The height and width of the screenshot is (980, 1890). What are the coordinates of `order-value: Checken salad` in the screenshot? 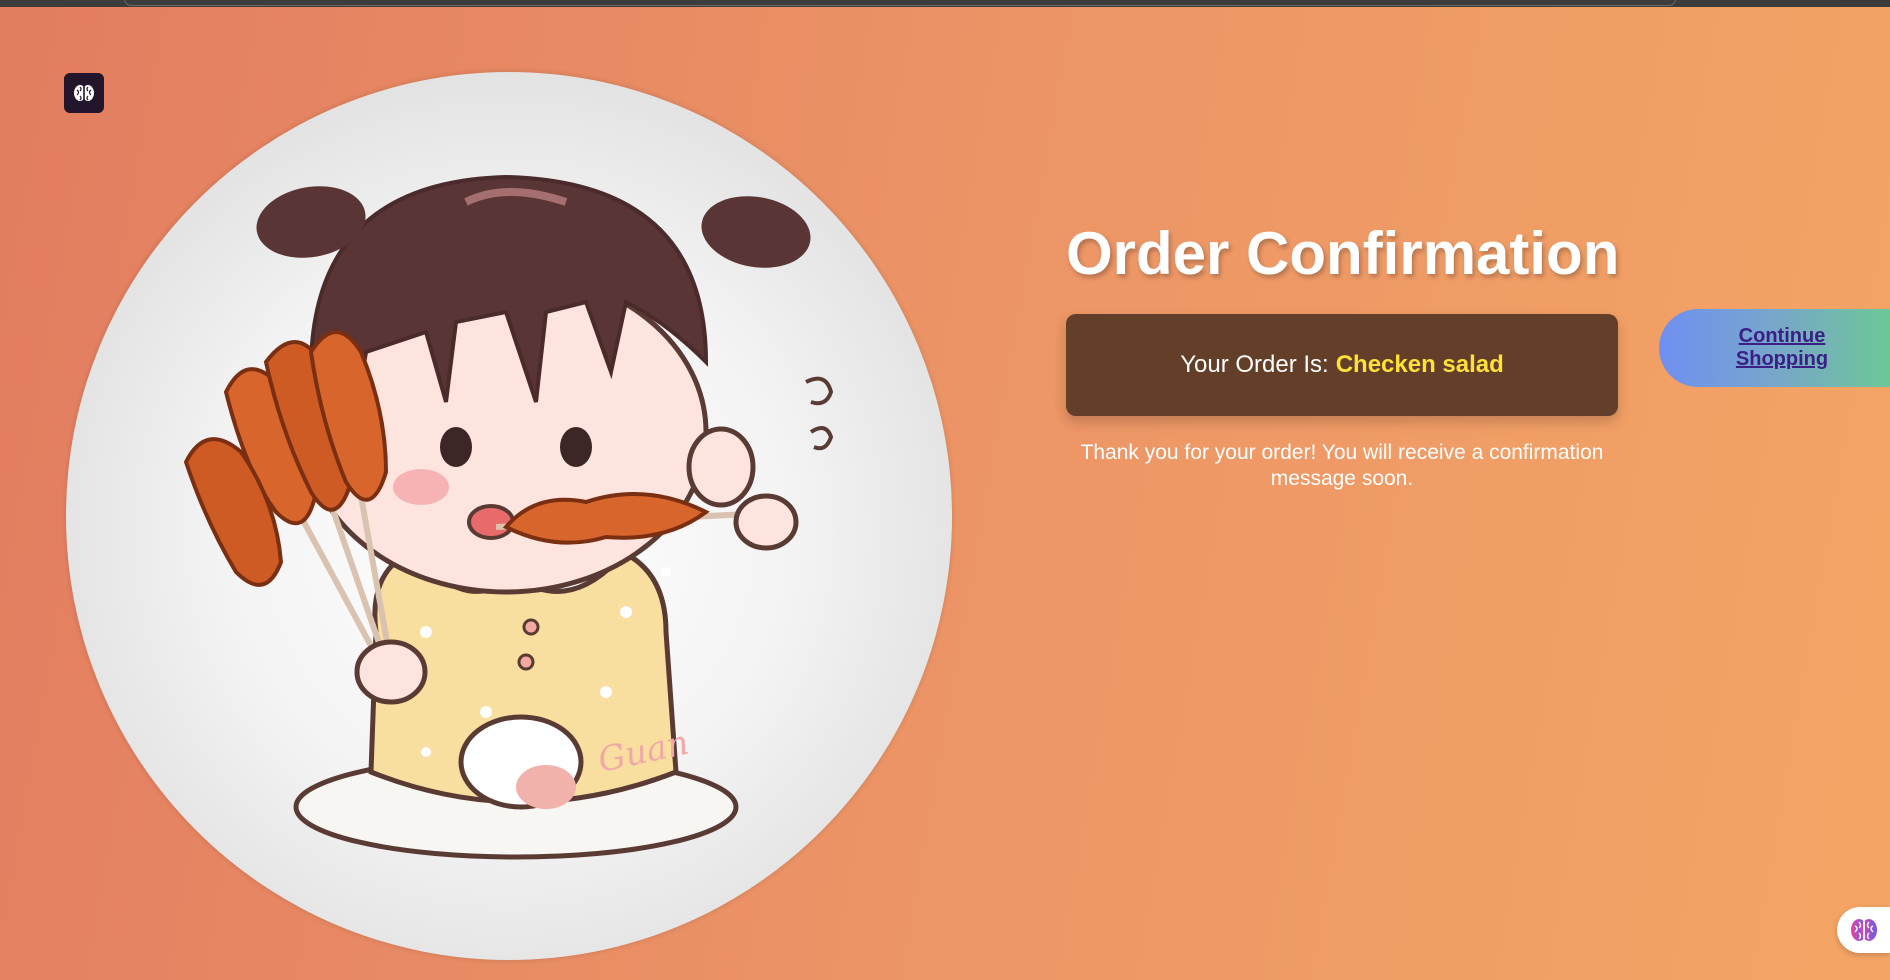 It's located at (1419, 364).